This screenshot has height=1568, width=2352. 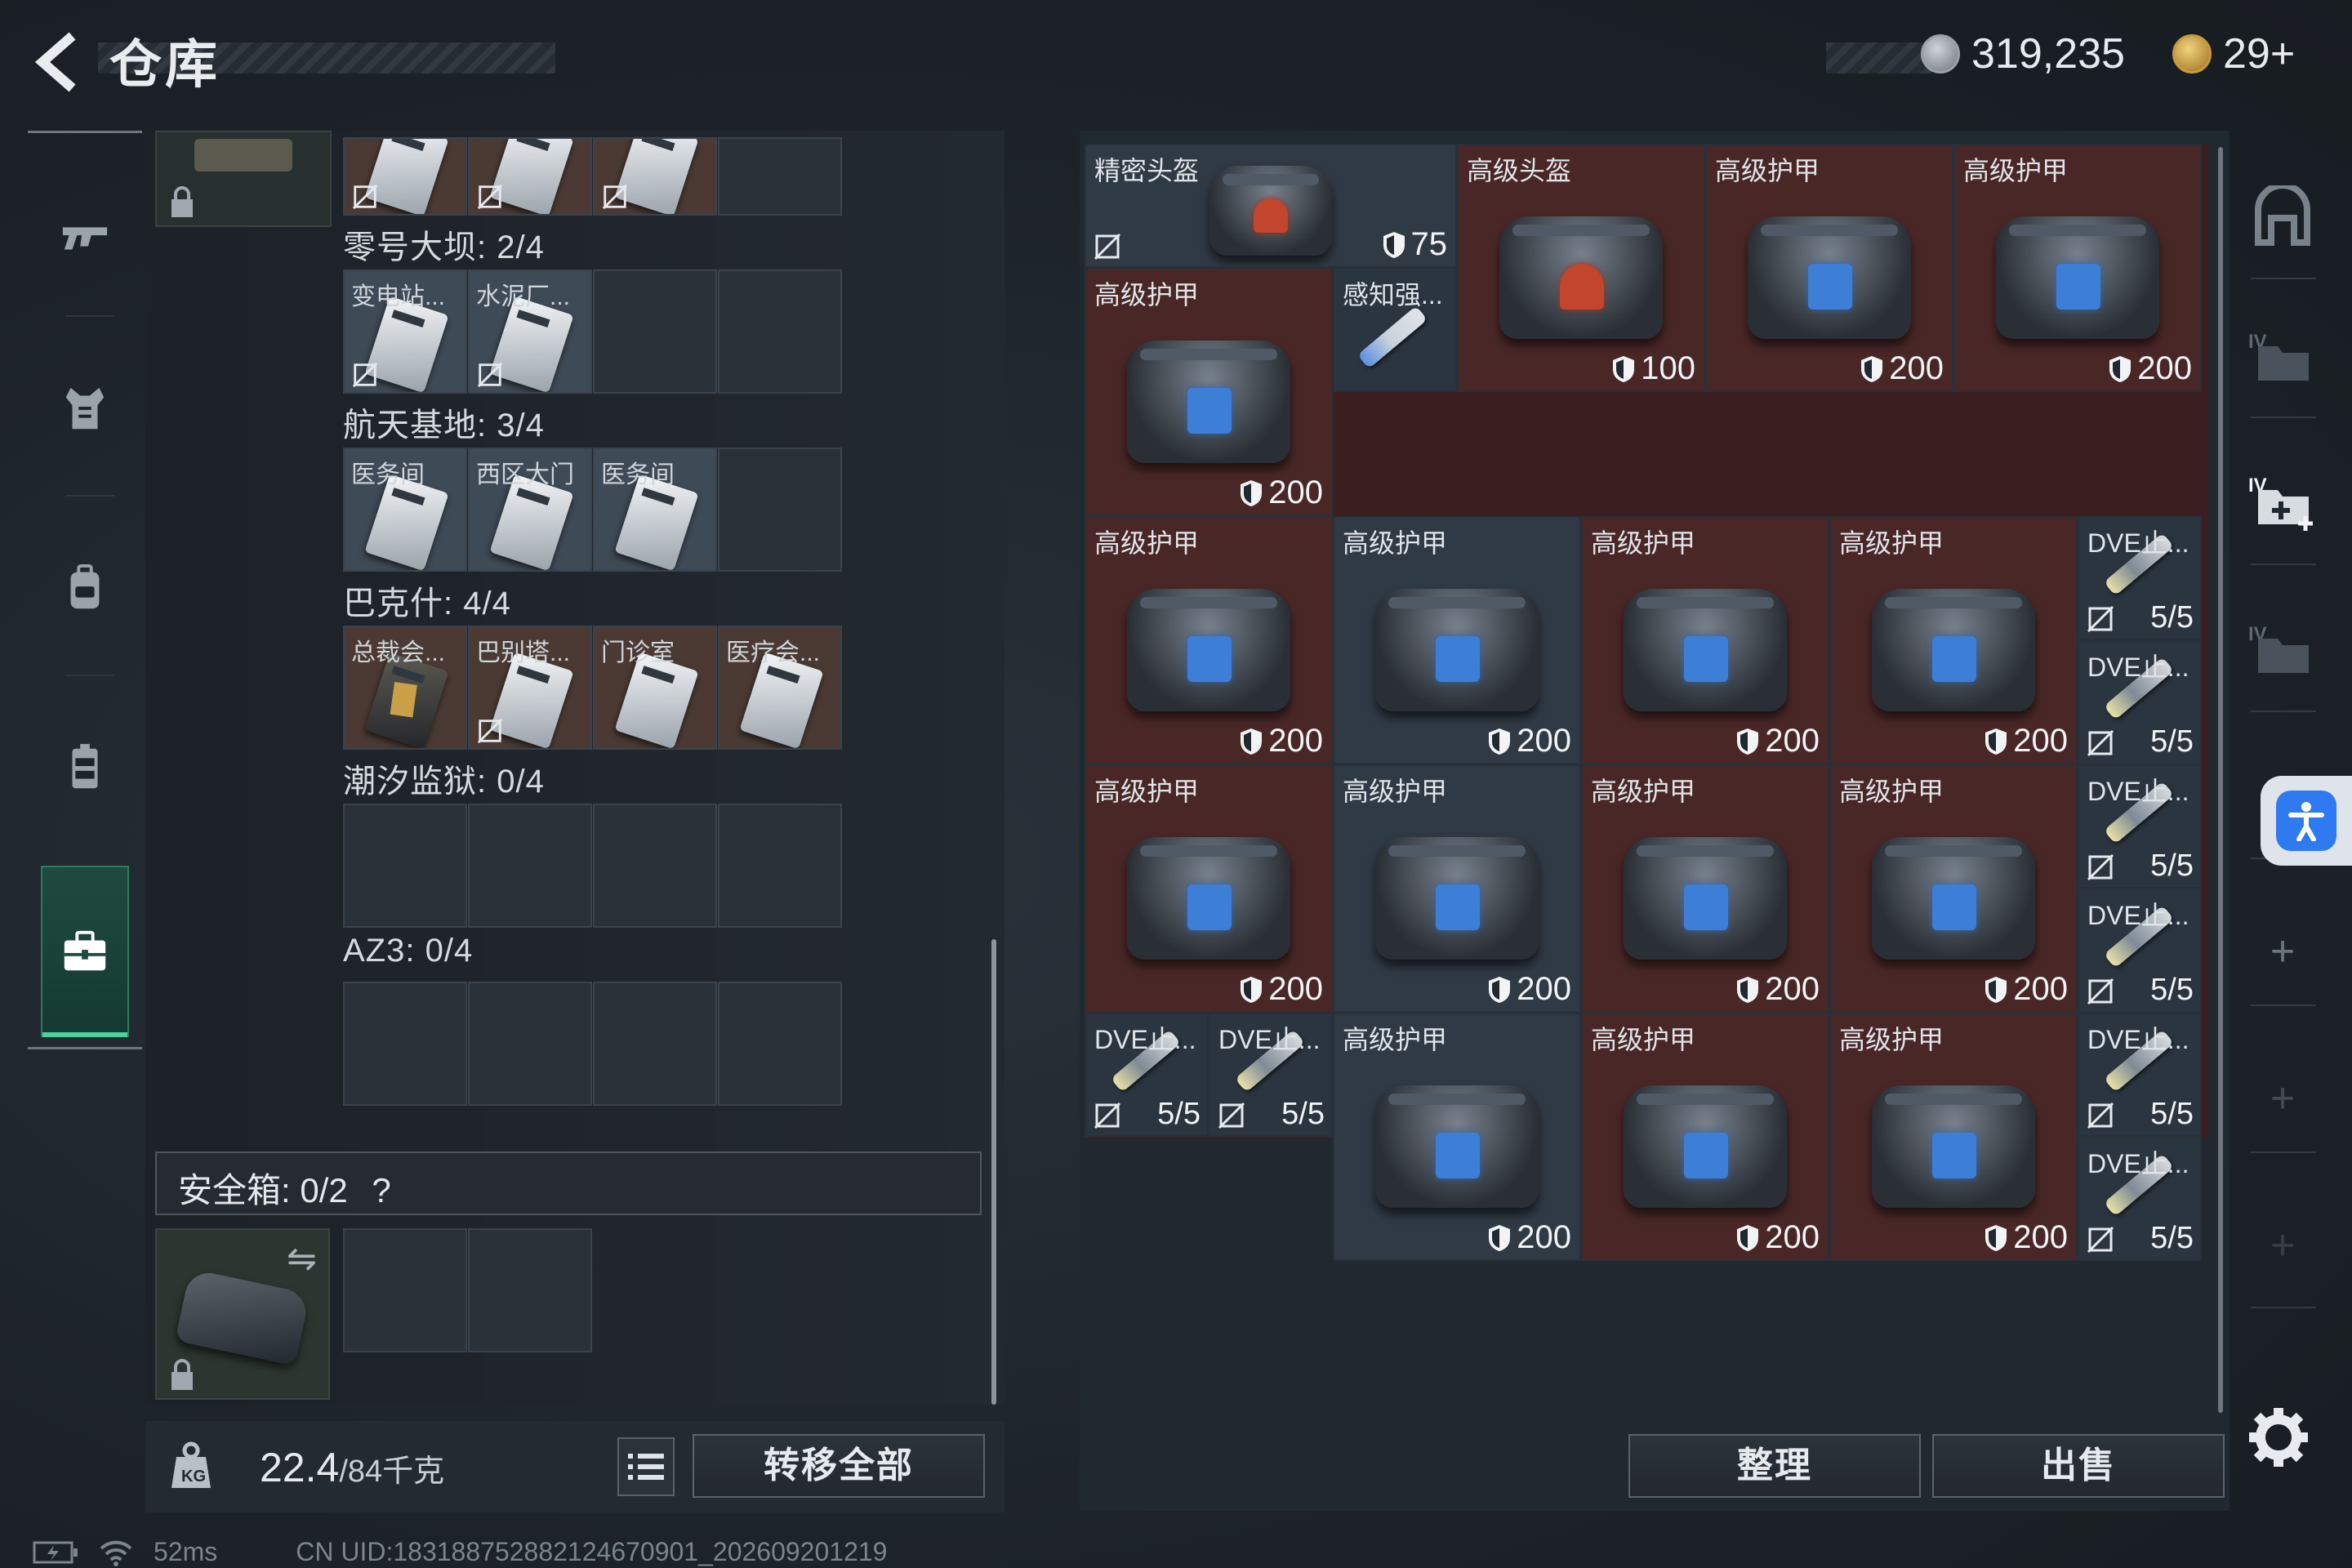 I want to click on sidebar-item-weapon, so click(x=85, y=236).